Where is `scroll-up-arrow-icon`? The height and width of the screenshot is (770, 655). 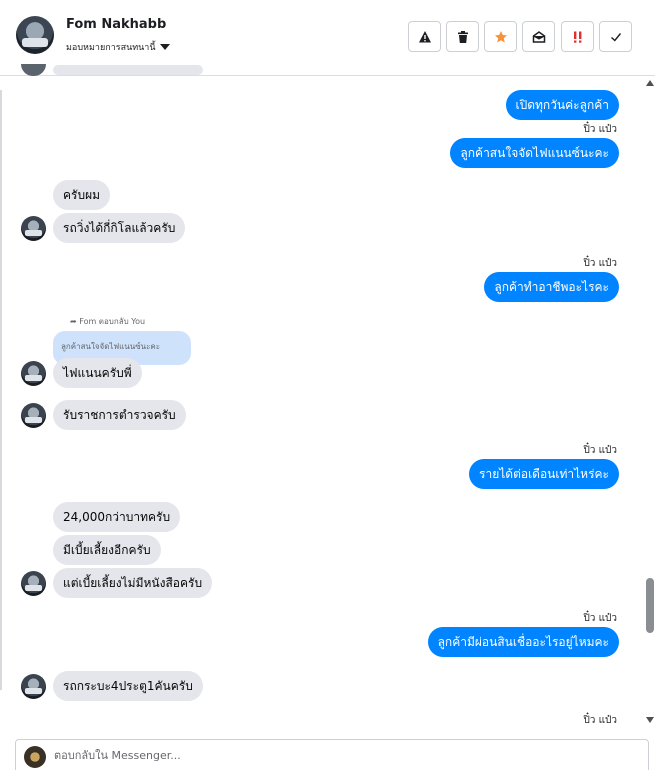 scroll-up-arrow-icon is located at coordinates (650, 83).